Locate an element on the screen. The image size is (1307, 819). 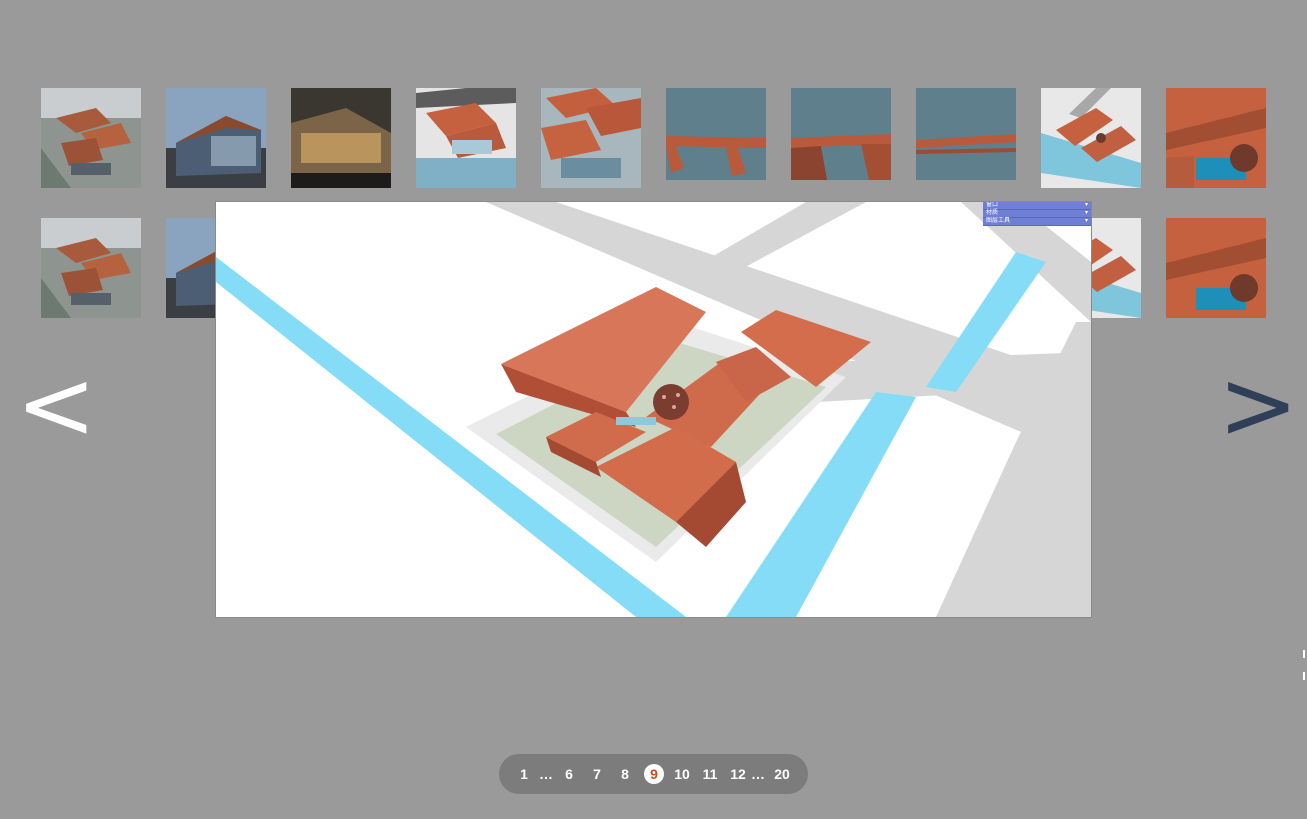
tool-panel-label: 窗口 is located at coordinates (992, 205).